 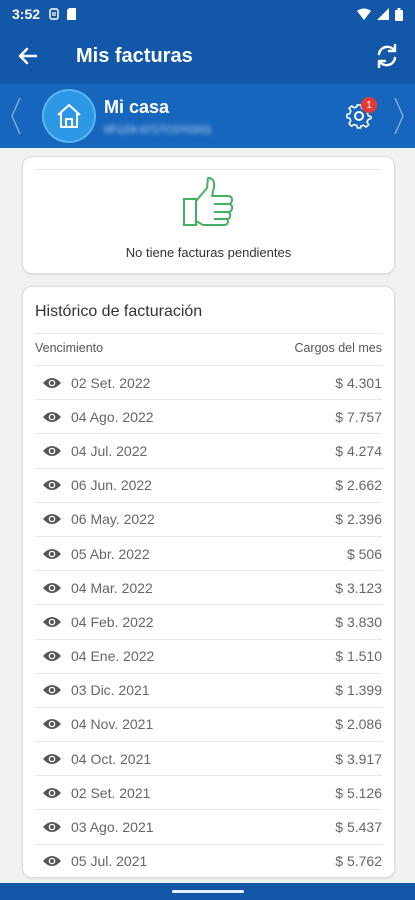 I want to click on invoice-amount: $ 1.510, so click(x=358, y=656).